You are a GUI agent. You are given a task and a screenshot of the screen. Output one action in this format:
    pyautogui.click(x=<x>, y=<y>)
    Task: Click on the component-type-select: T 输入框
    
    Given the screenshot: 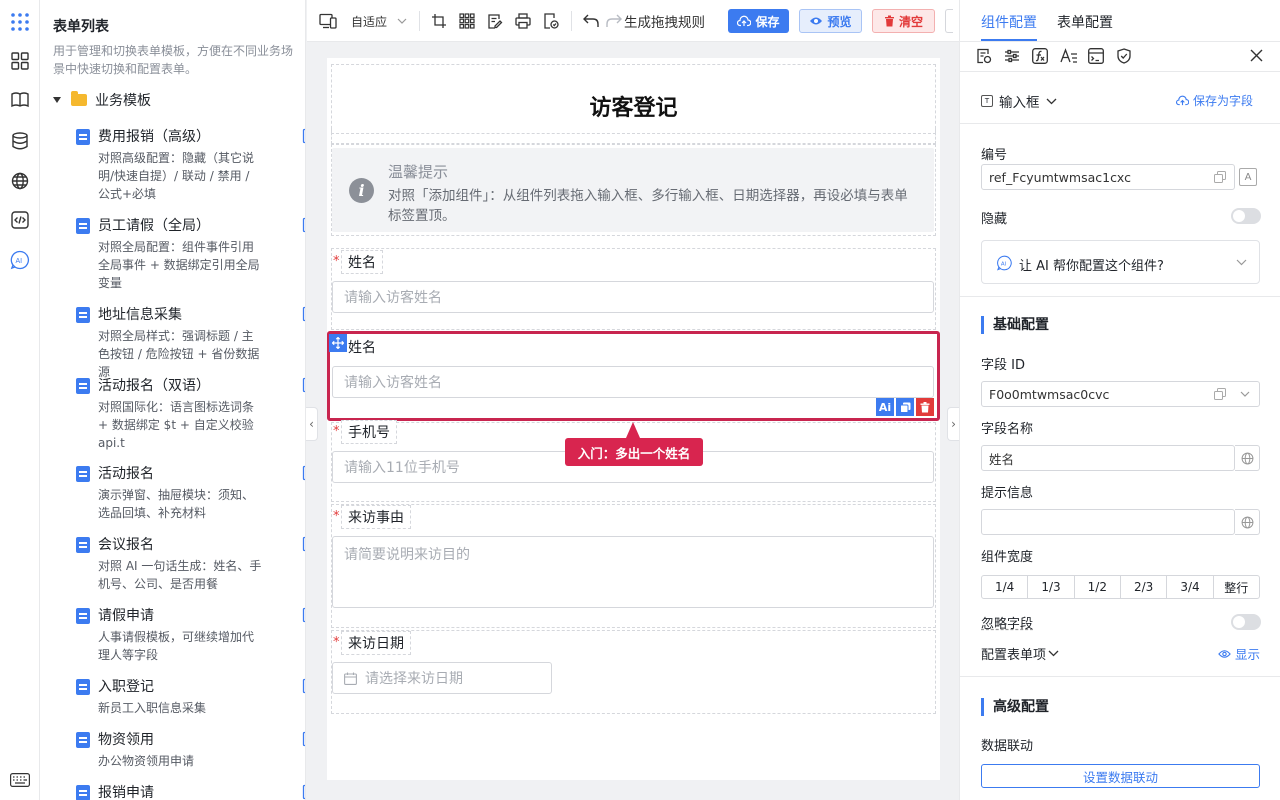 What is the action you would take?
    pyautogui.click(x=1019, y=101)
    